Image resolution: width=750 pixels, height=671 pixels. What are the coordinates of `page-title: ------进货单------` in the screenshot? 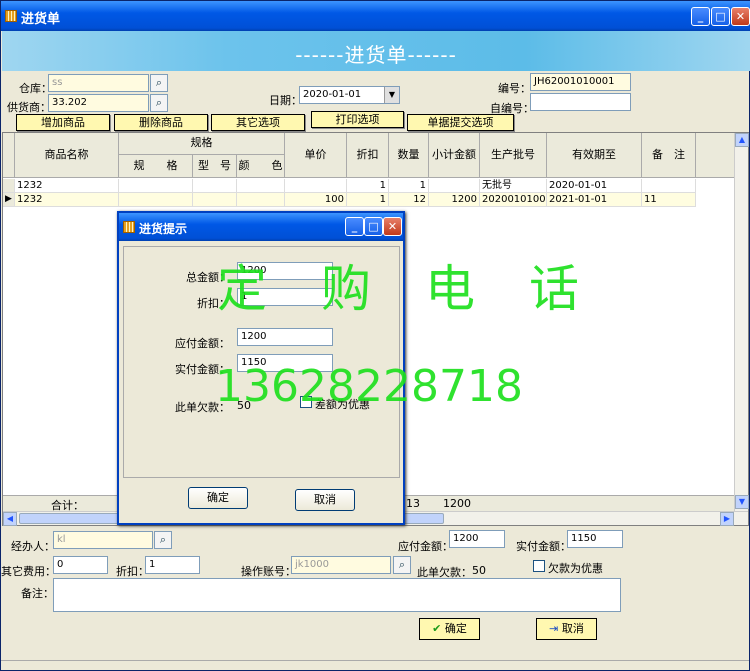 It's located at (376, 55).